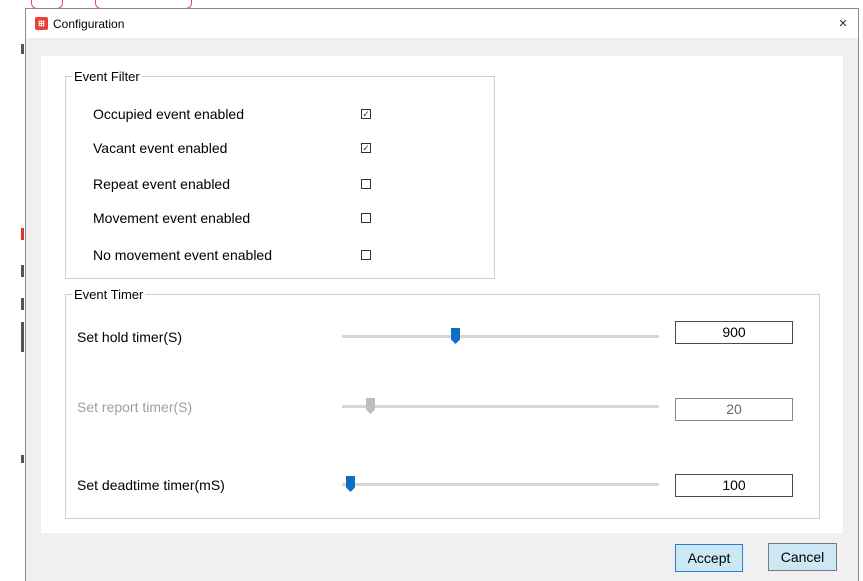 This screenshot has width=863, height=581. What do you see at coordinates (442, 23) in the screenshot?
I see `title-bar: ⊞ Configuration ×` at bounding box center [442, 23].